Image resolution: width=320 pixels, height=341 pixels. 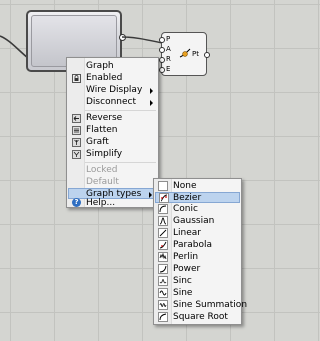 I want to click on simplify-icon, so click(x=76, y=154).